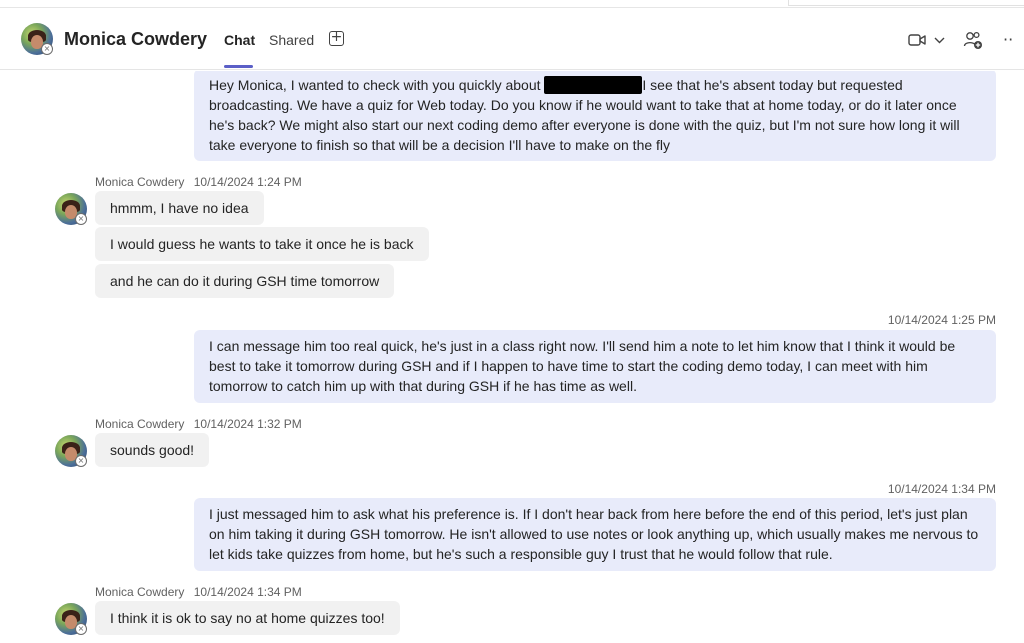  What do you see at coordinates (152, 450) in the screenshot?
I see `incoming-message: sounds good!` at bounding box center [152, 450].